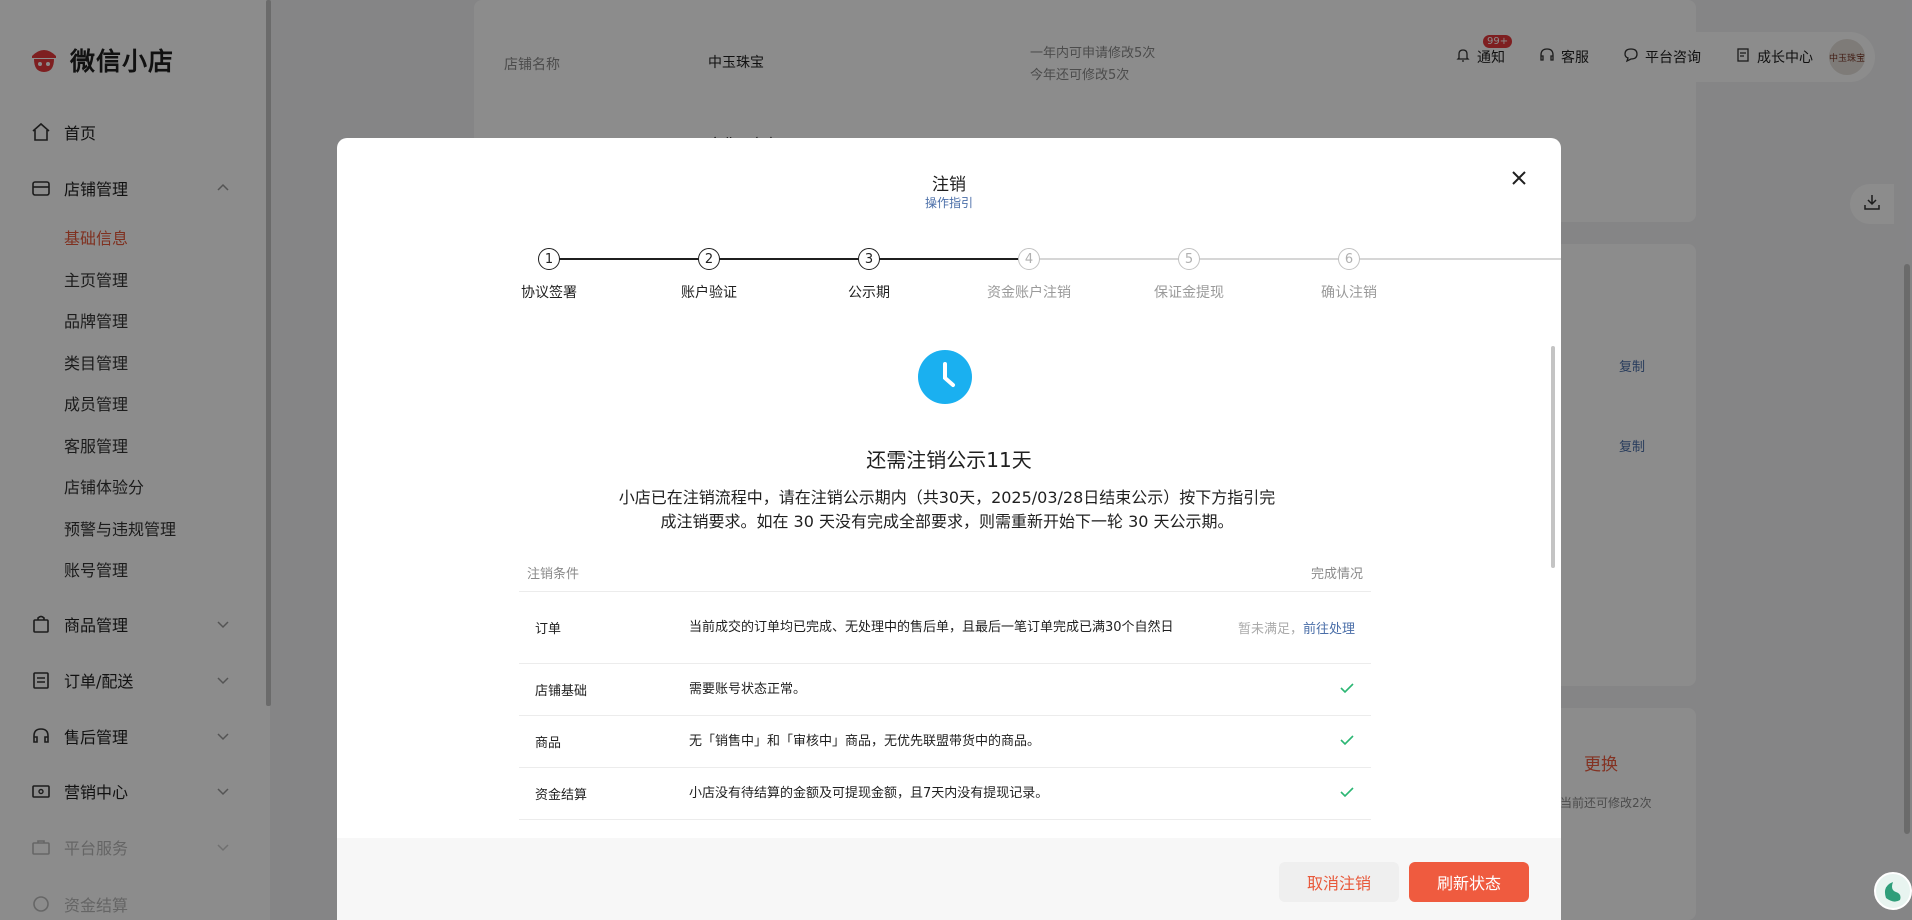 The width and height of the screenshot is (1912, 920). What do you see at coordinates (945, 573) in the screenshot?
I see `table-header: 注销条件 完成情况` at bounding box center [945, 573].